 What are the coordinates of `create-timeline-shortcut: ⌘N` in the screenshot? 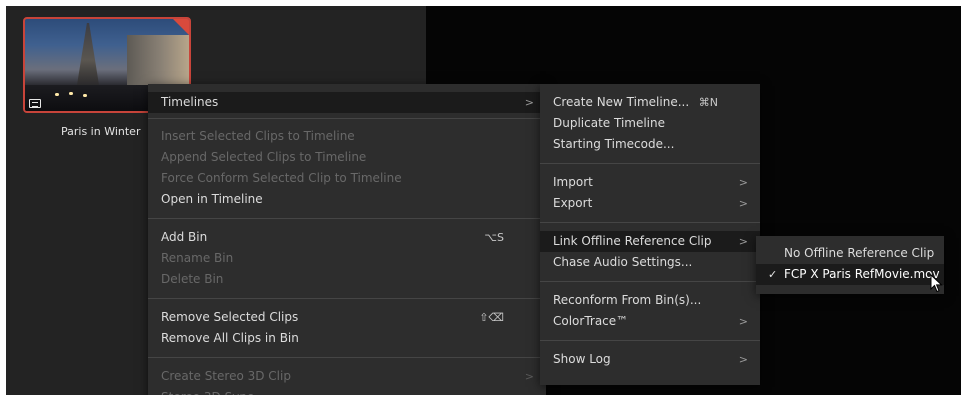 It's located at (708, 102).